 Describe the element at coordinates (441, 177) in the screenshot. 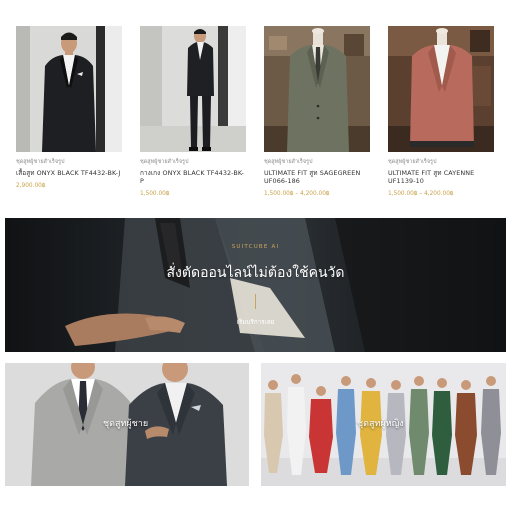

I see `product-name: ULTIMATE FIT สูท CAYENNE UF1139-10` at that location.